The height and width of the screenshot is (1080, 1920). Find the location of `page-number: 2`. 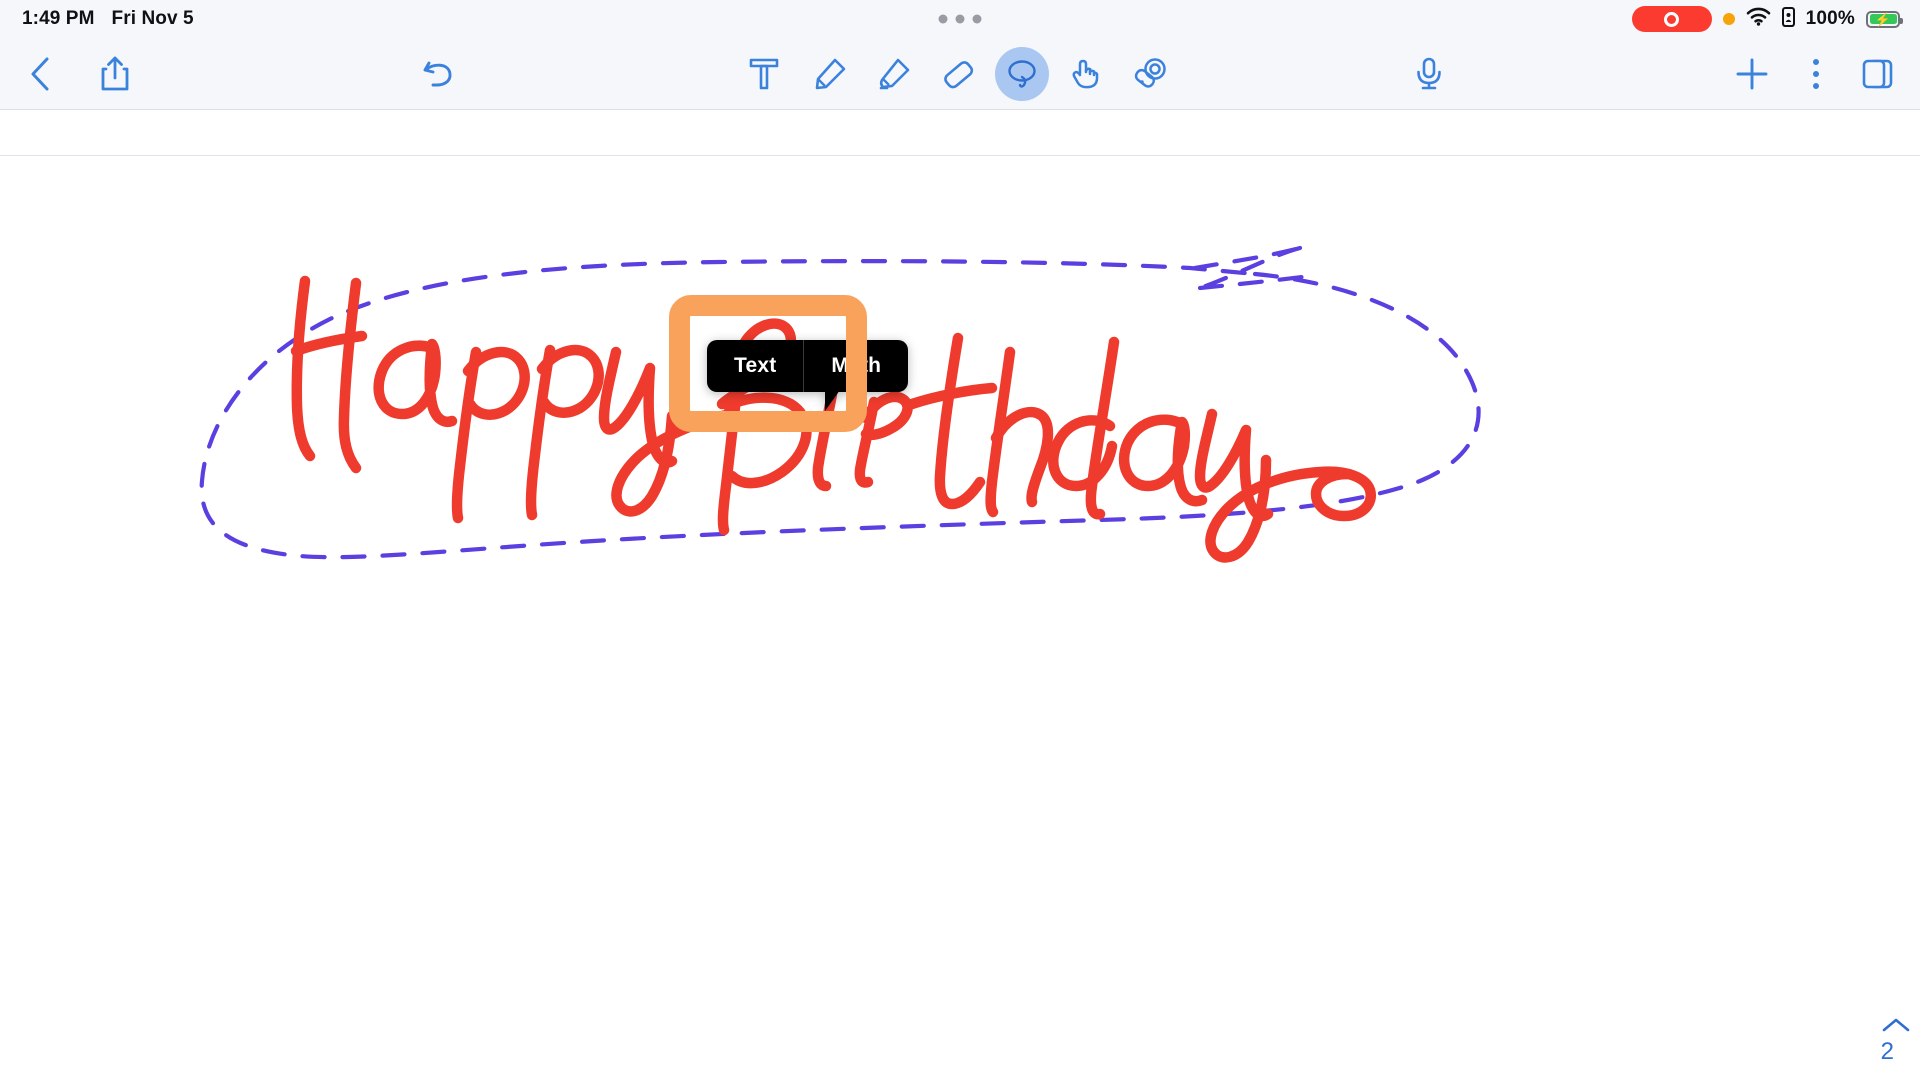

page-number: 2 is located at coordinates (1887, 1051).